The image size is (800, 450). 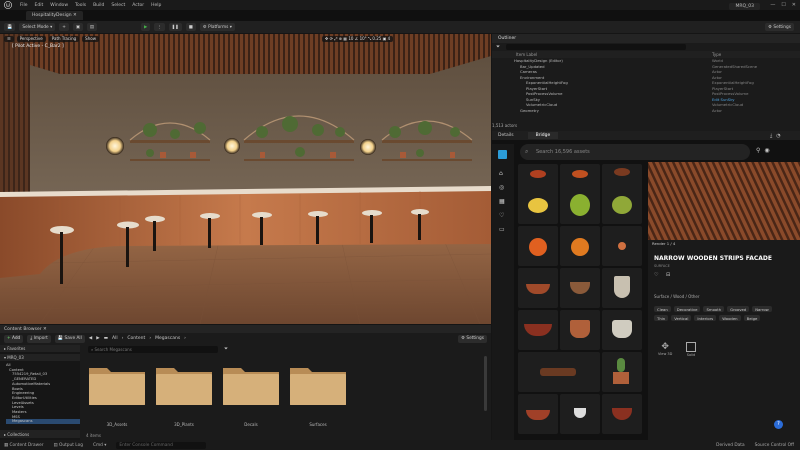 I want to click on unreal-logo-icon, so click(x=8, y=5).